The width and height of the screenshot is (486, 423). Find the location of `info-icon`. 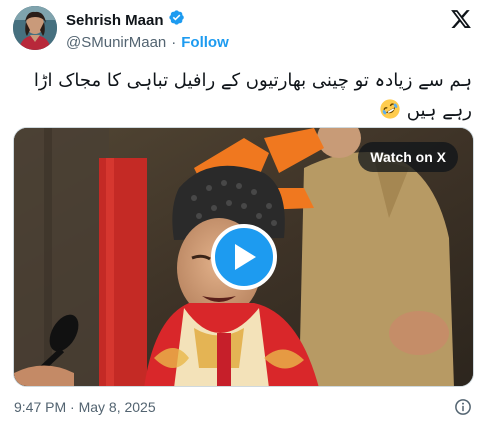

info-icon is located at coordinates (463, 407).